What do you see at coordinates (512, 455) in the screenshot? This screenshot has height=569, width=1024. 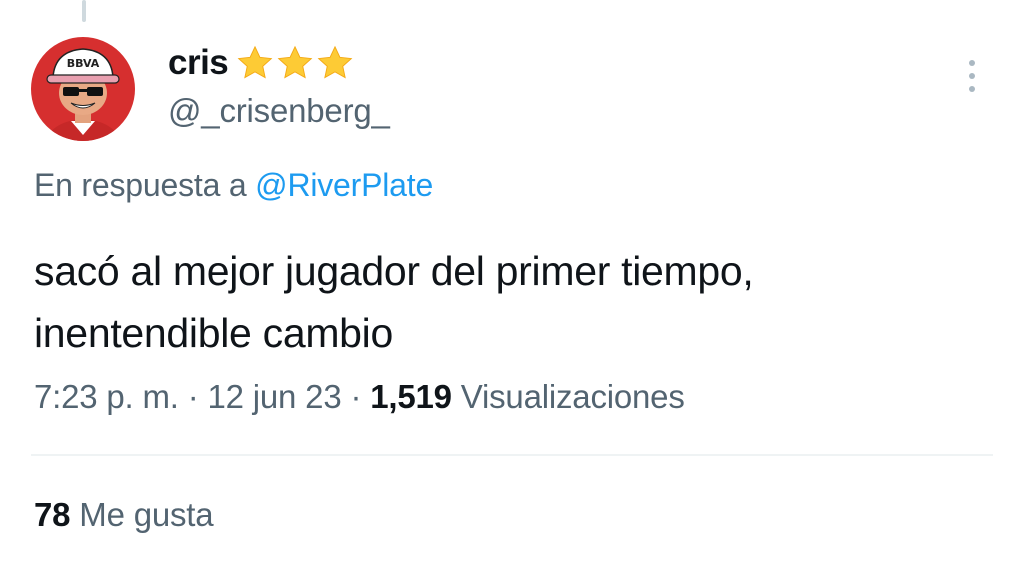 I see `divider` at bounding box center [512, 455].